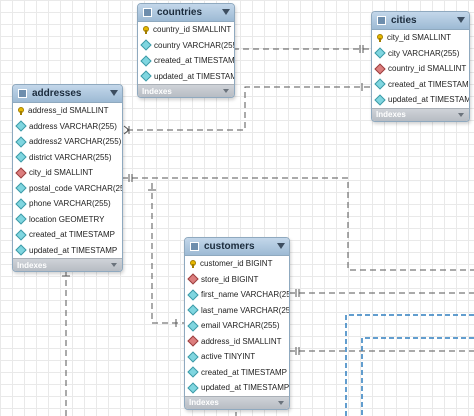 The height and width of the screenshot is (416, 474). I want to click on column-row: address VARCHAR(255), so click(67, 127).